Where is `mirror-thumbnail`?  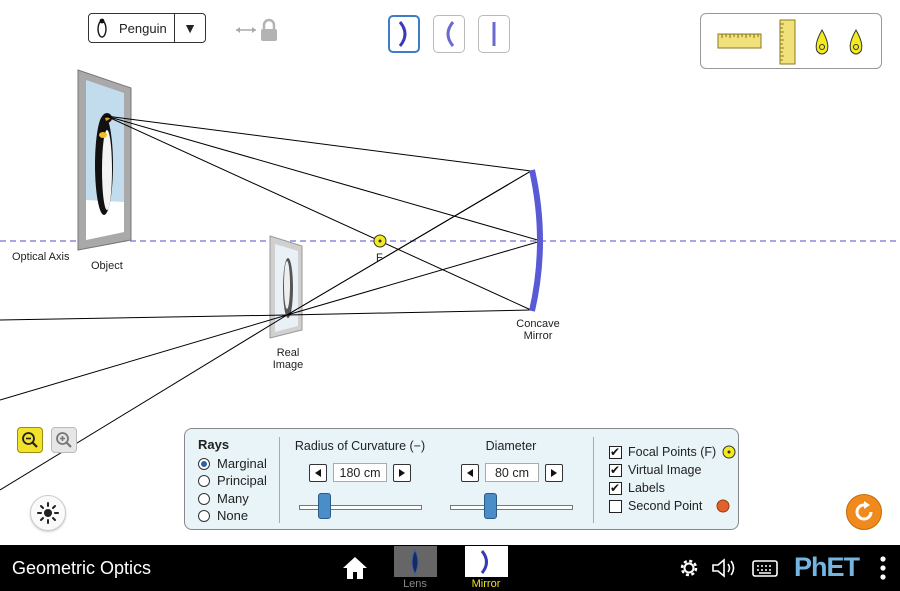 mirror-thumbnail is located at coordinates (486, 561).